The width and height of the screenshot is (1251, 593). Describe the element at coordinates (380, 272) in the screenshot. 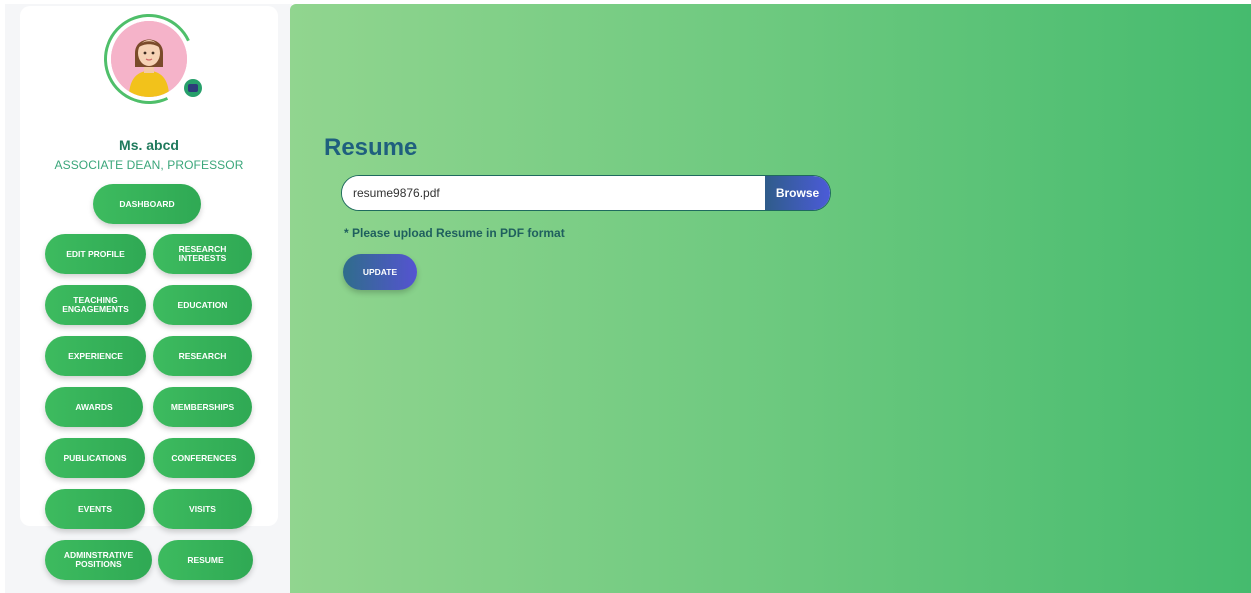

I see `update-button: UPDATE` at that location.